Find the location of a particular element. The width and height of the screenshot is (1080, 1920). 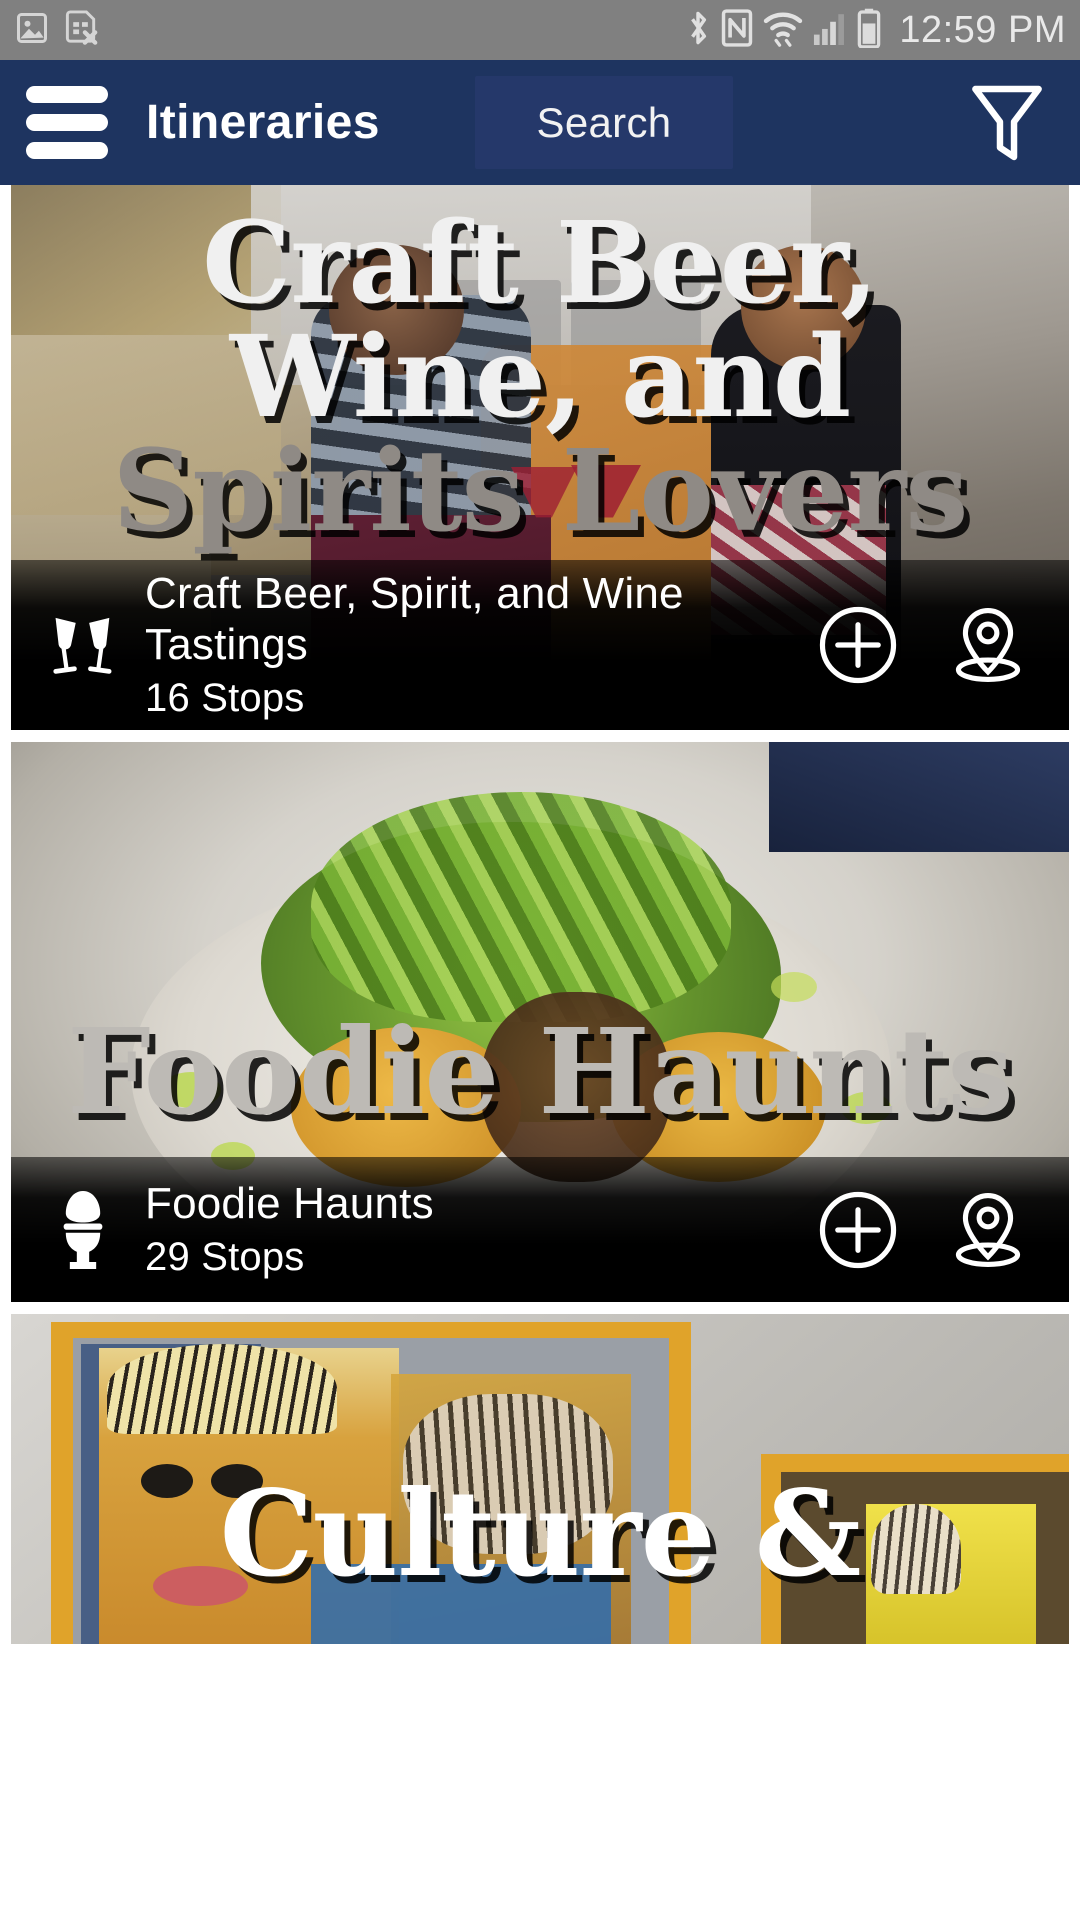

image-icon is located at coordinates (32, 30).